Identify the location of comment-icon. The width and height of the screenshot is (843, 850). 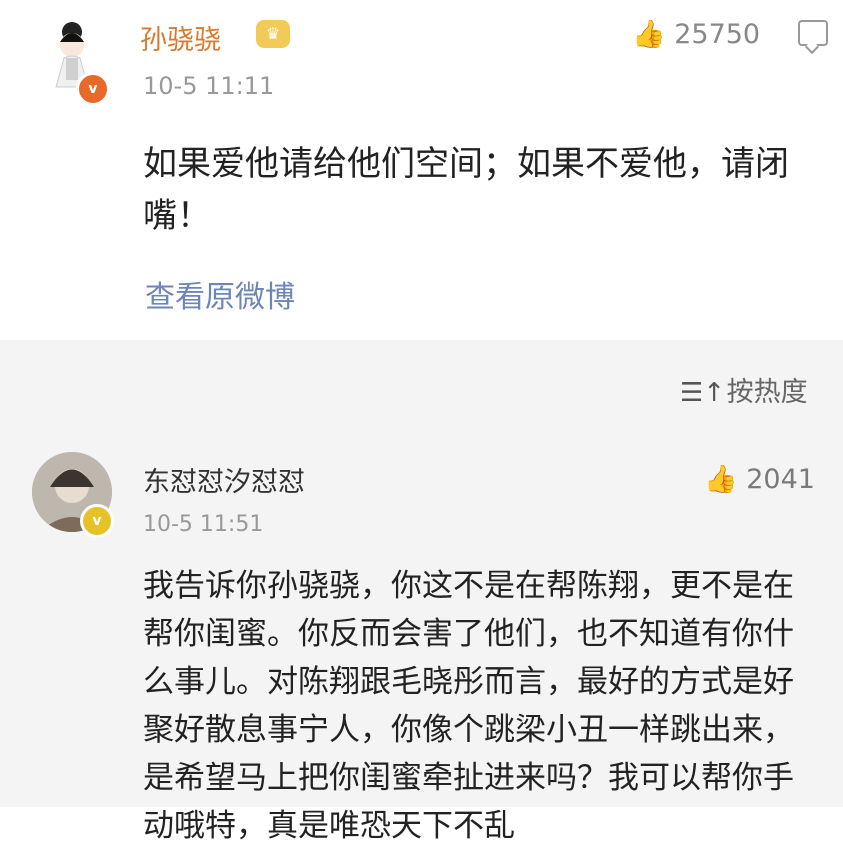
(813, 33).